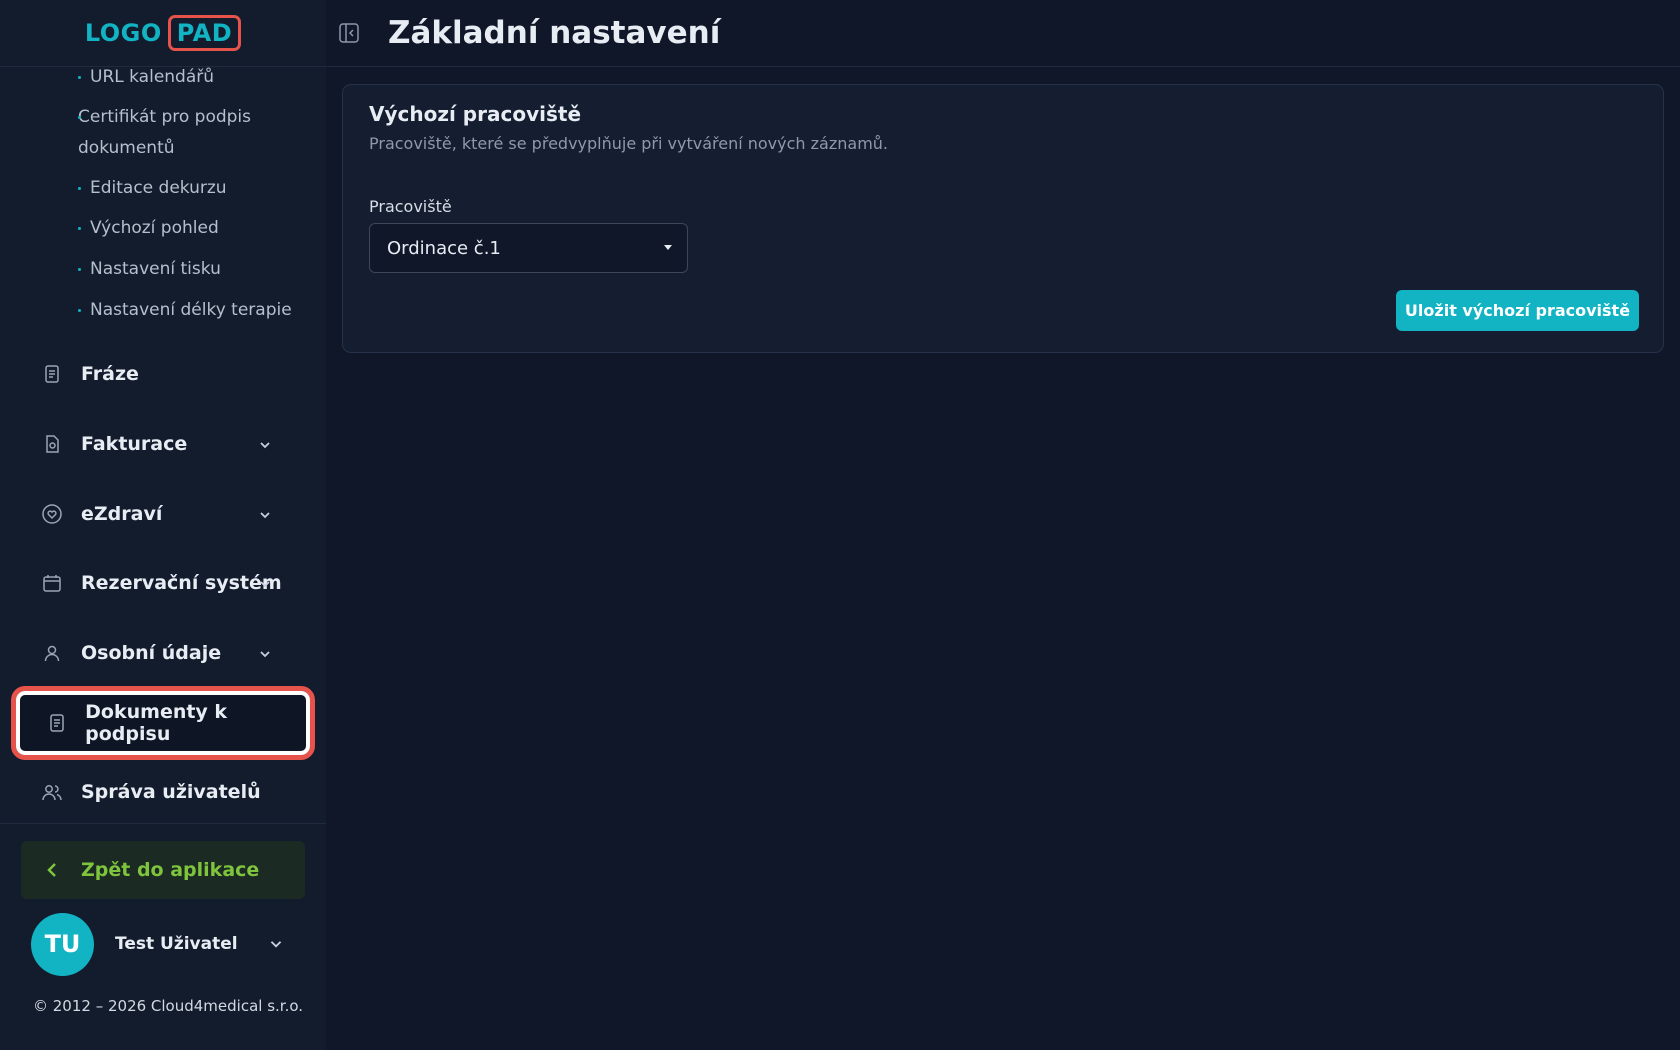  What do you see at coordinates (155, 269) in the screenshot?
I see `sidebar-subitem-label: Nastavení tisku` at bounding box center [155, 269].